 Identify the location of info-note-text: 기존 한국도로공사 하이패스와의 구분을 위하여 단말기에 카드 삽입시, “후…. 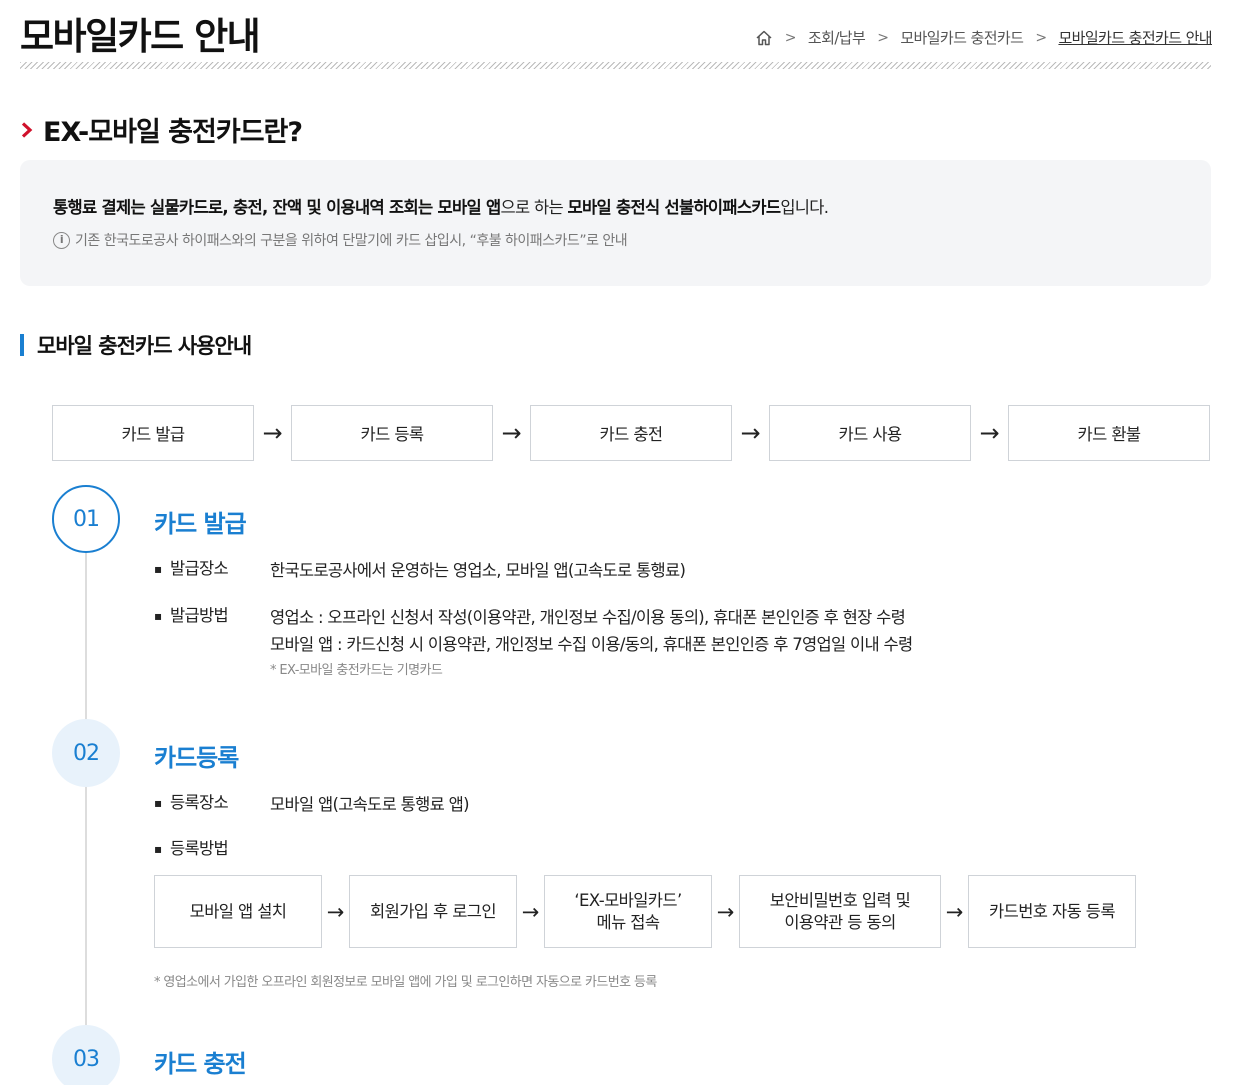
(351, 241).